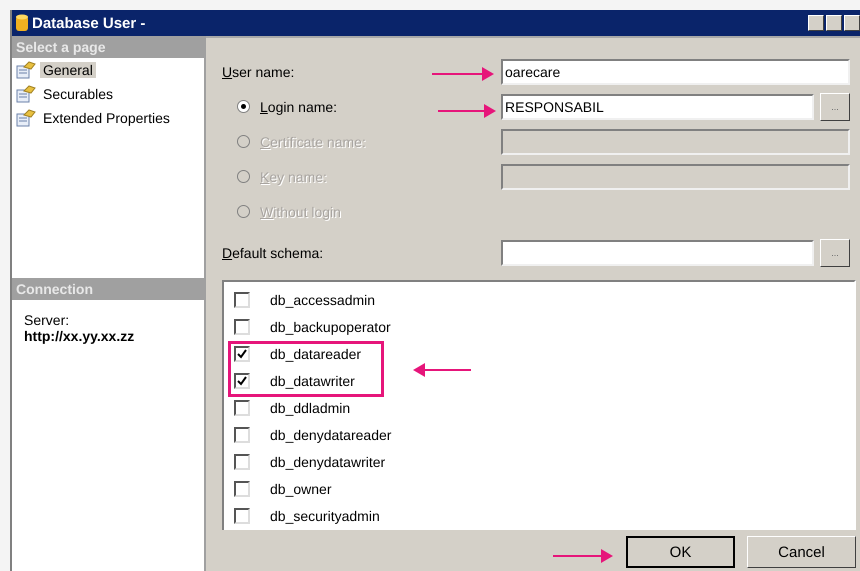 This screenshot has width=860, height=571. Describe the element at coordinates (299, 106) in the screenshot. I see `radio-label: Login name:` at that location.